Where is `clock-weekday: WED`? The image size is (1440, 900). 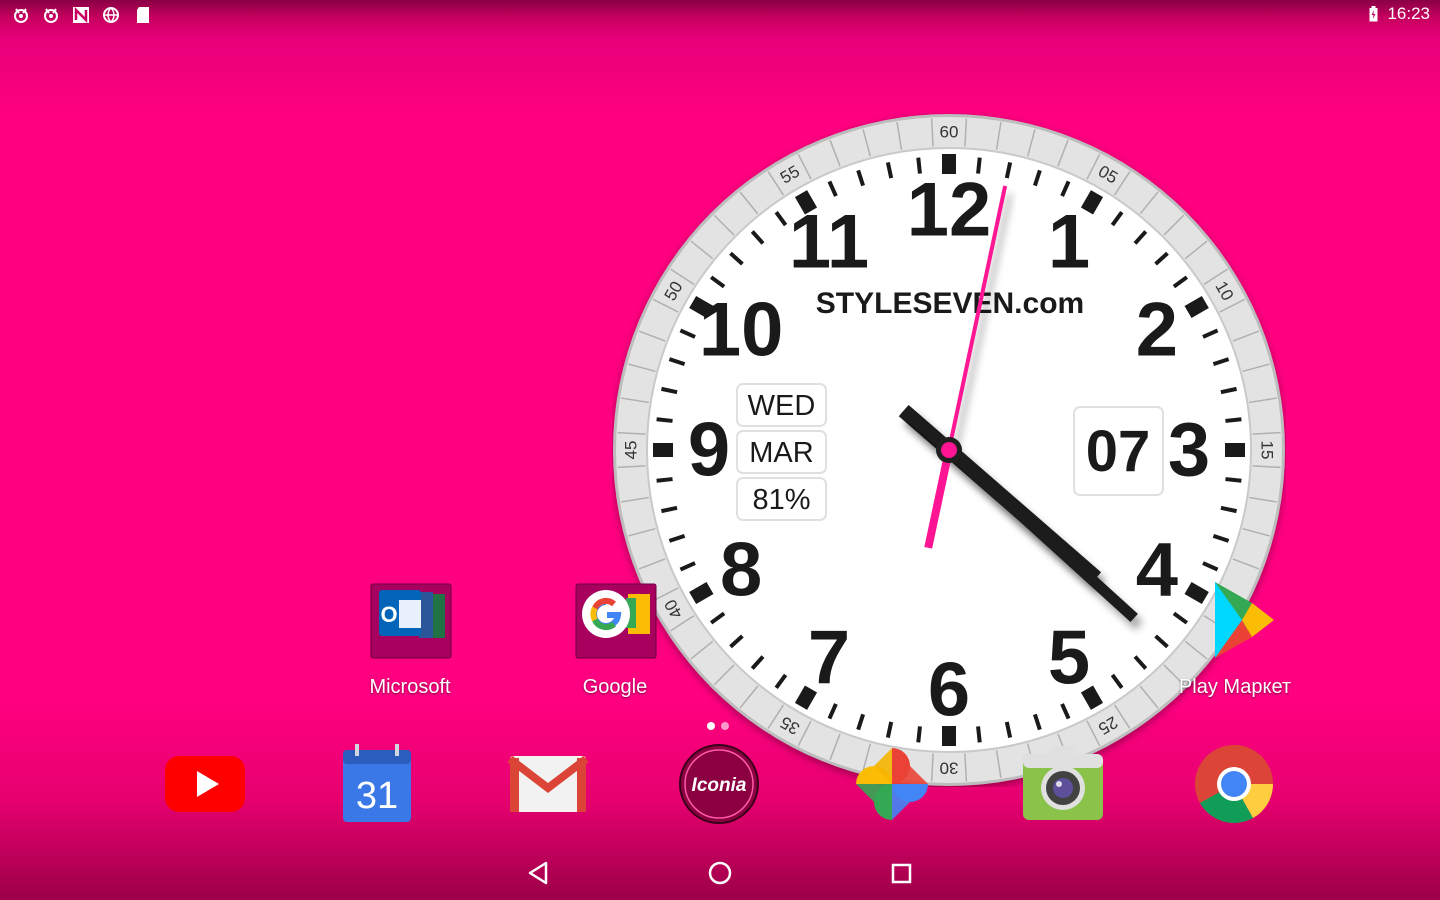
clock-weekday: WED is located at coordinates (782, 406).